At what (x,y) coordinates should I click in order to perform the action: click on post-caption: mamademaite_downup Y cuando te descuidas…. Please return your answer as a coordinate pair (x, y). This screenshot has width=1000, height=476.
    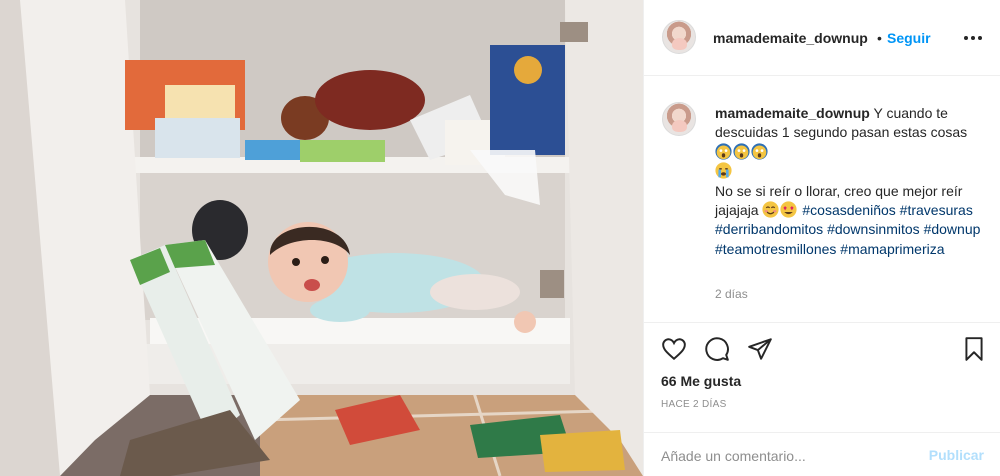
    Looking at the image, I should click on (851, 181).